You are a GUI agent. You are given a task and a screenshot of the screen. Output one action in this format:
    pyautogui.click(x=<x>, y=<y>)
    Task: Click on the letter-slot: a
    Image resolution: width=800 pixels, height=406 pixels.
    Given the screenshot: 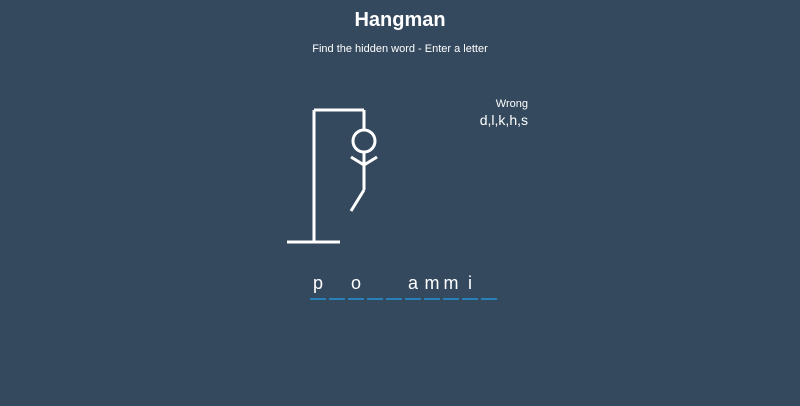 What is the action you would take?
    pyautogui.click(x=413, y=286)
    